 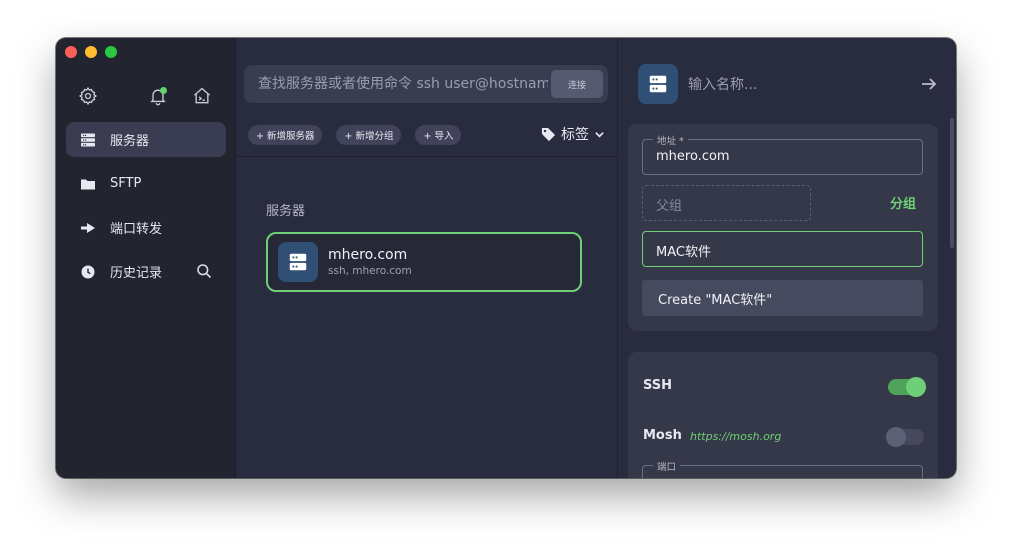 I want to click on folder-icon, so click(x=88, y=184).